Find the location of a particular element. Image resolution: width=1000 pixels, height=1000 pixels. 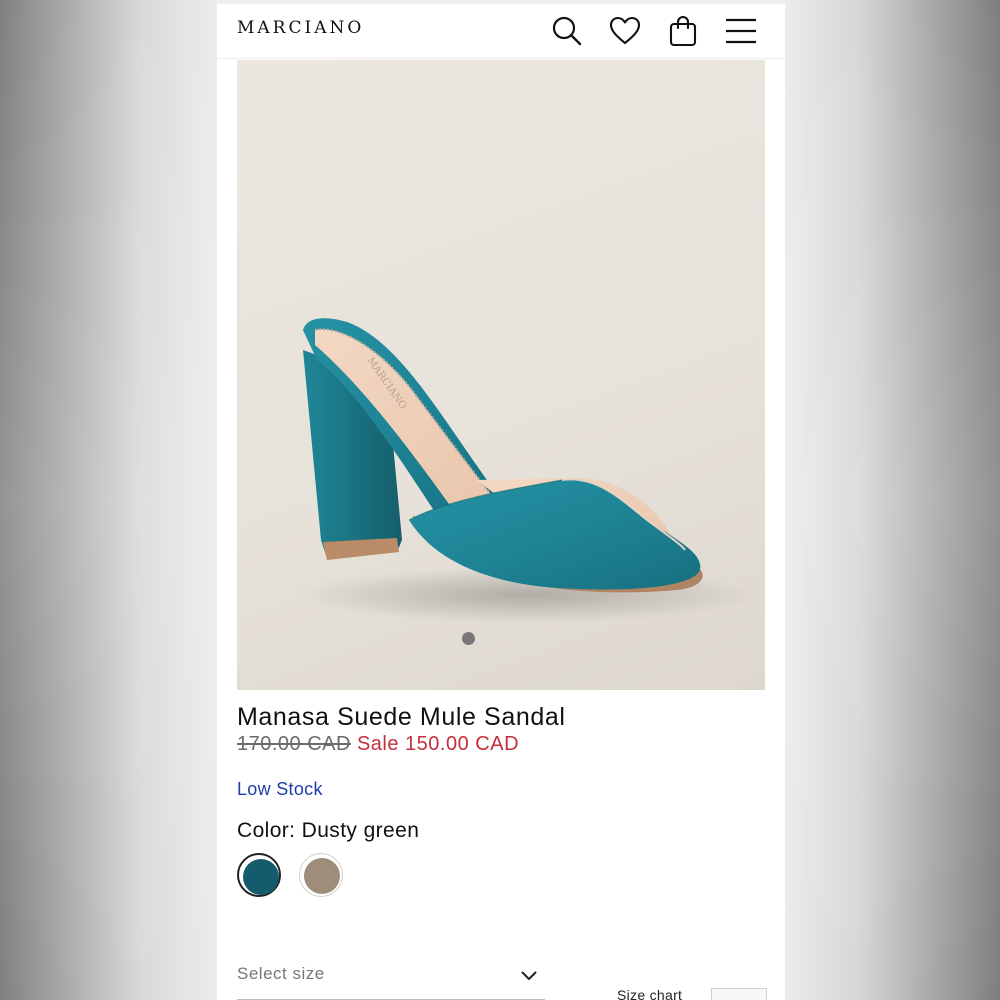

size-chart-button is located at coordinates (739, 994).